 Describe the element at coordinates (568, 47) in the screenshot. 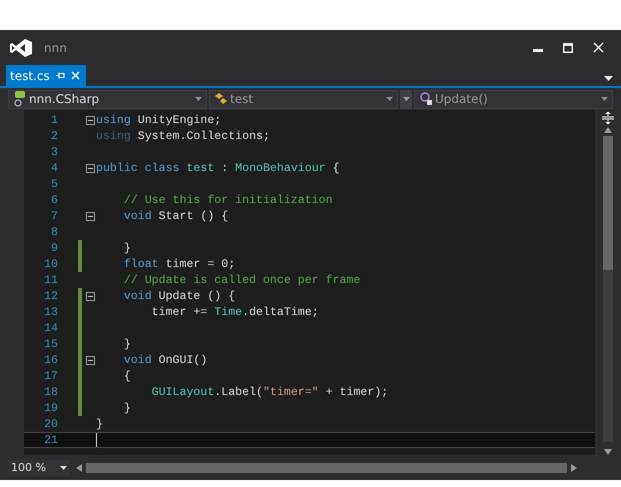

I see `maximize-icon` at that location.